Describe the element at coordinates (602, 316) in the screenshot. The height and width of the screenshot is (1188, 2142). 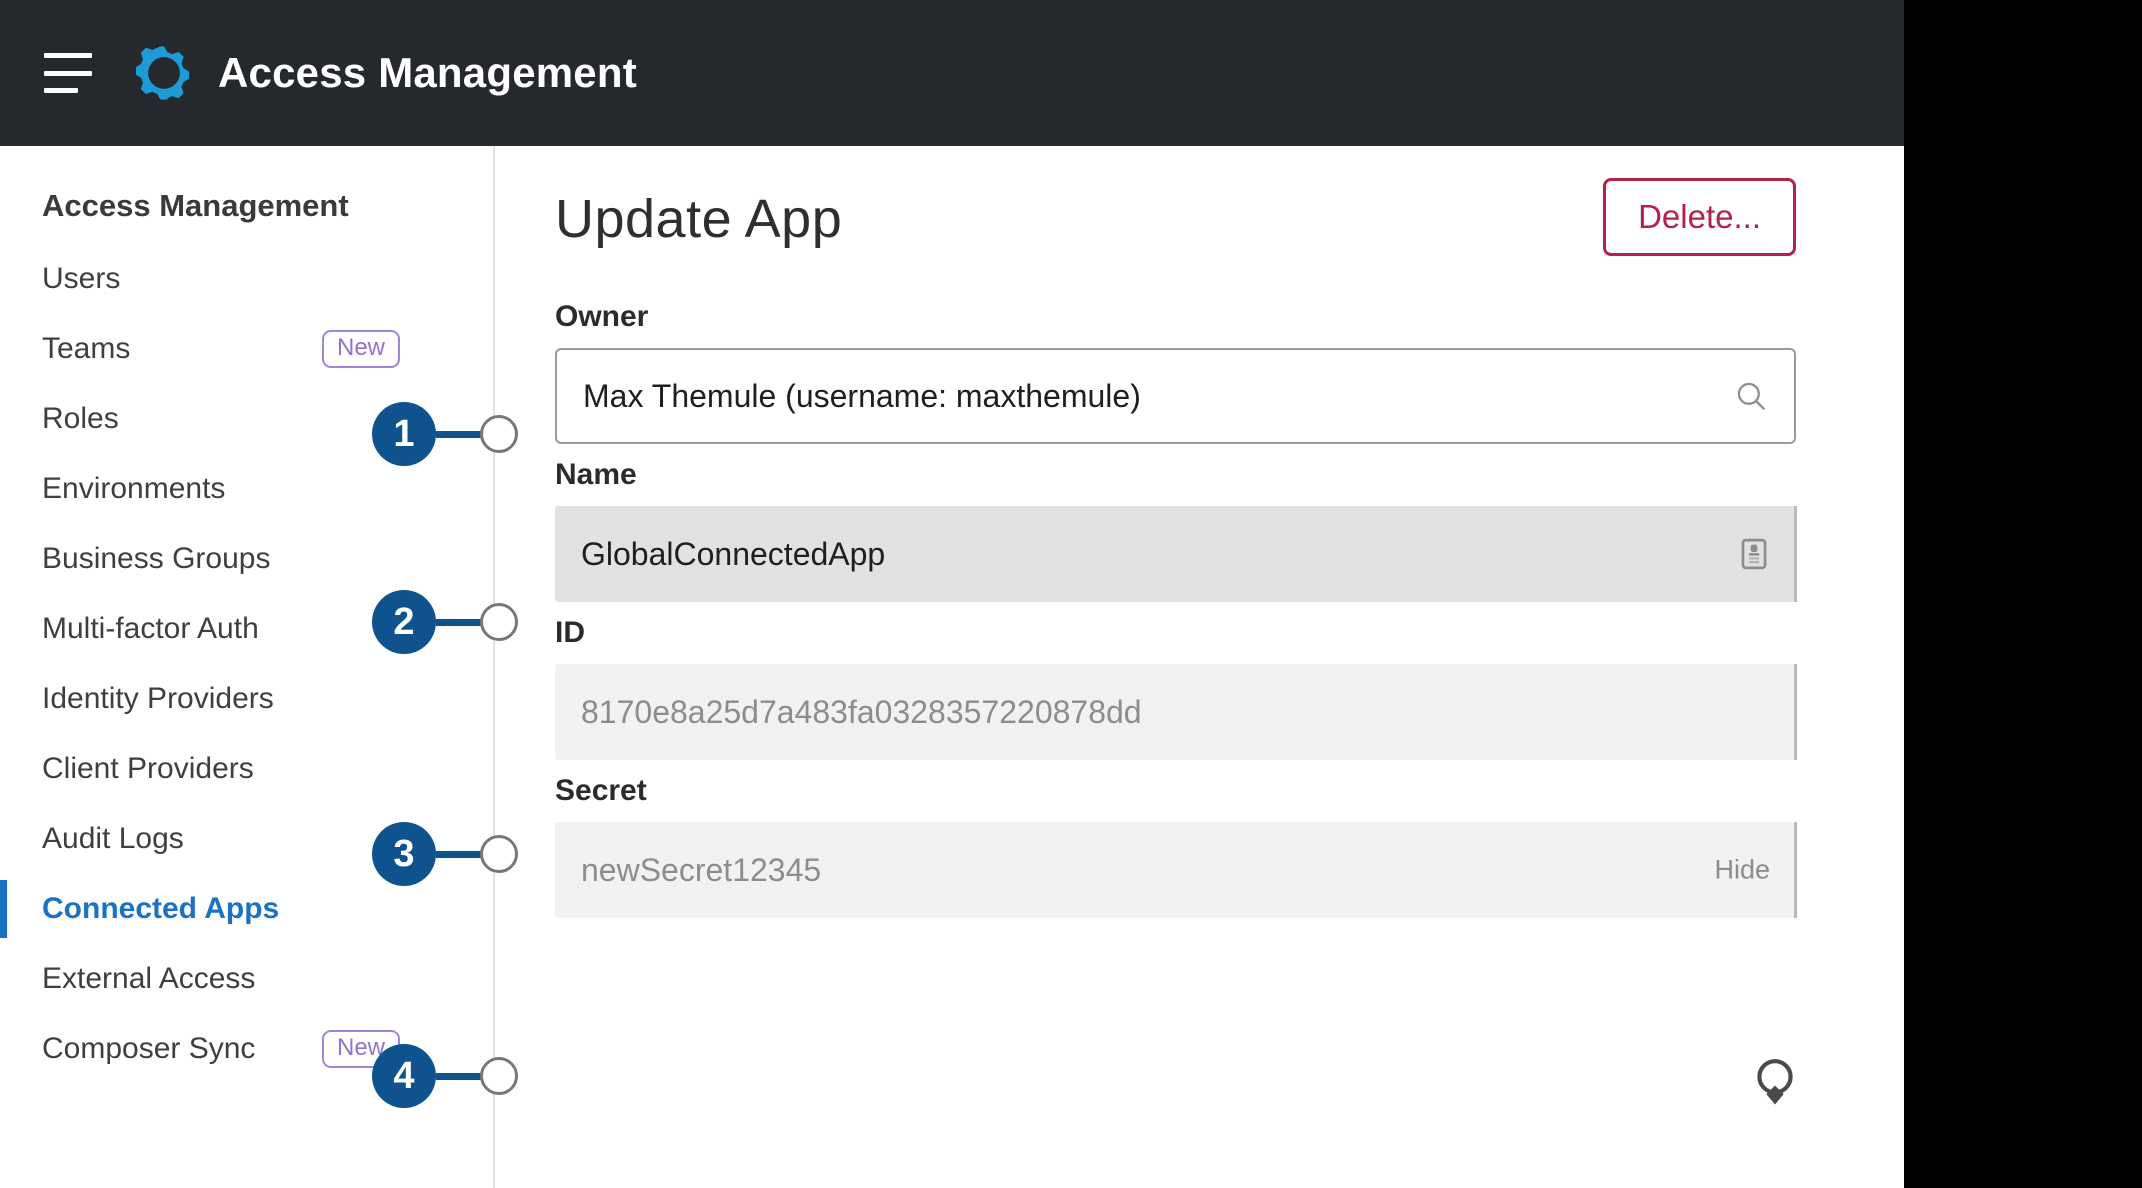
I see `owner-label: Owner` at that location.